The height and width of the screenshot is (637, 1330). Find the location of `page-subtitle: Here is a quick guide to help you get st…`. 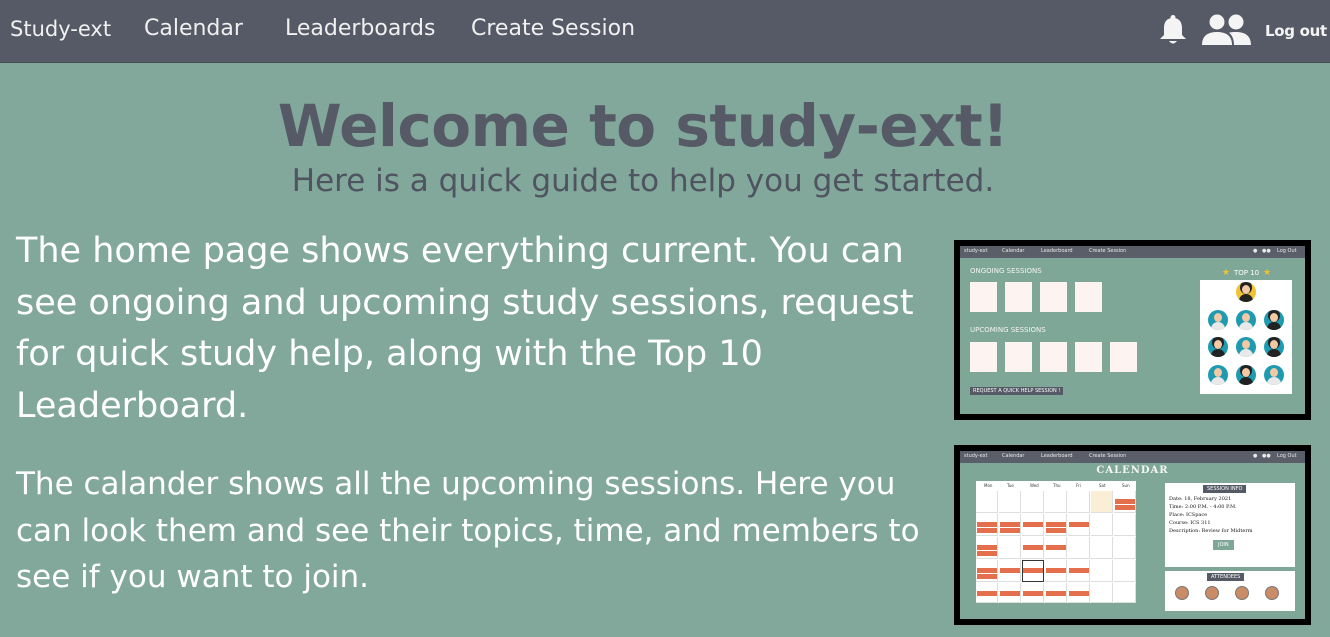

page-subtitle: Here is a quick guide to help you get st… is located at coordinates (643, 181).